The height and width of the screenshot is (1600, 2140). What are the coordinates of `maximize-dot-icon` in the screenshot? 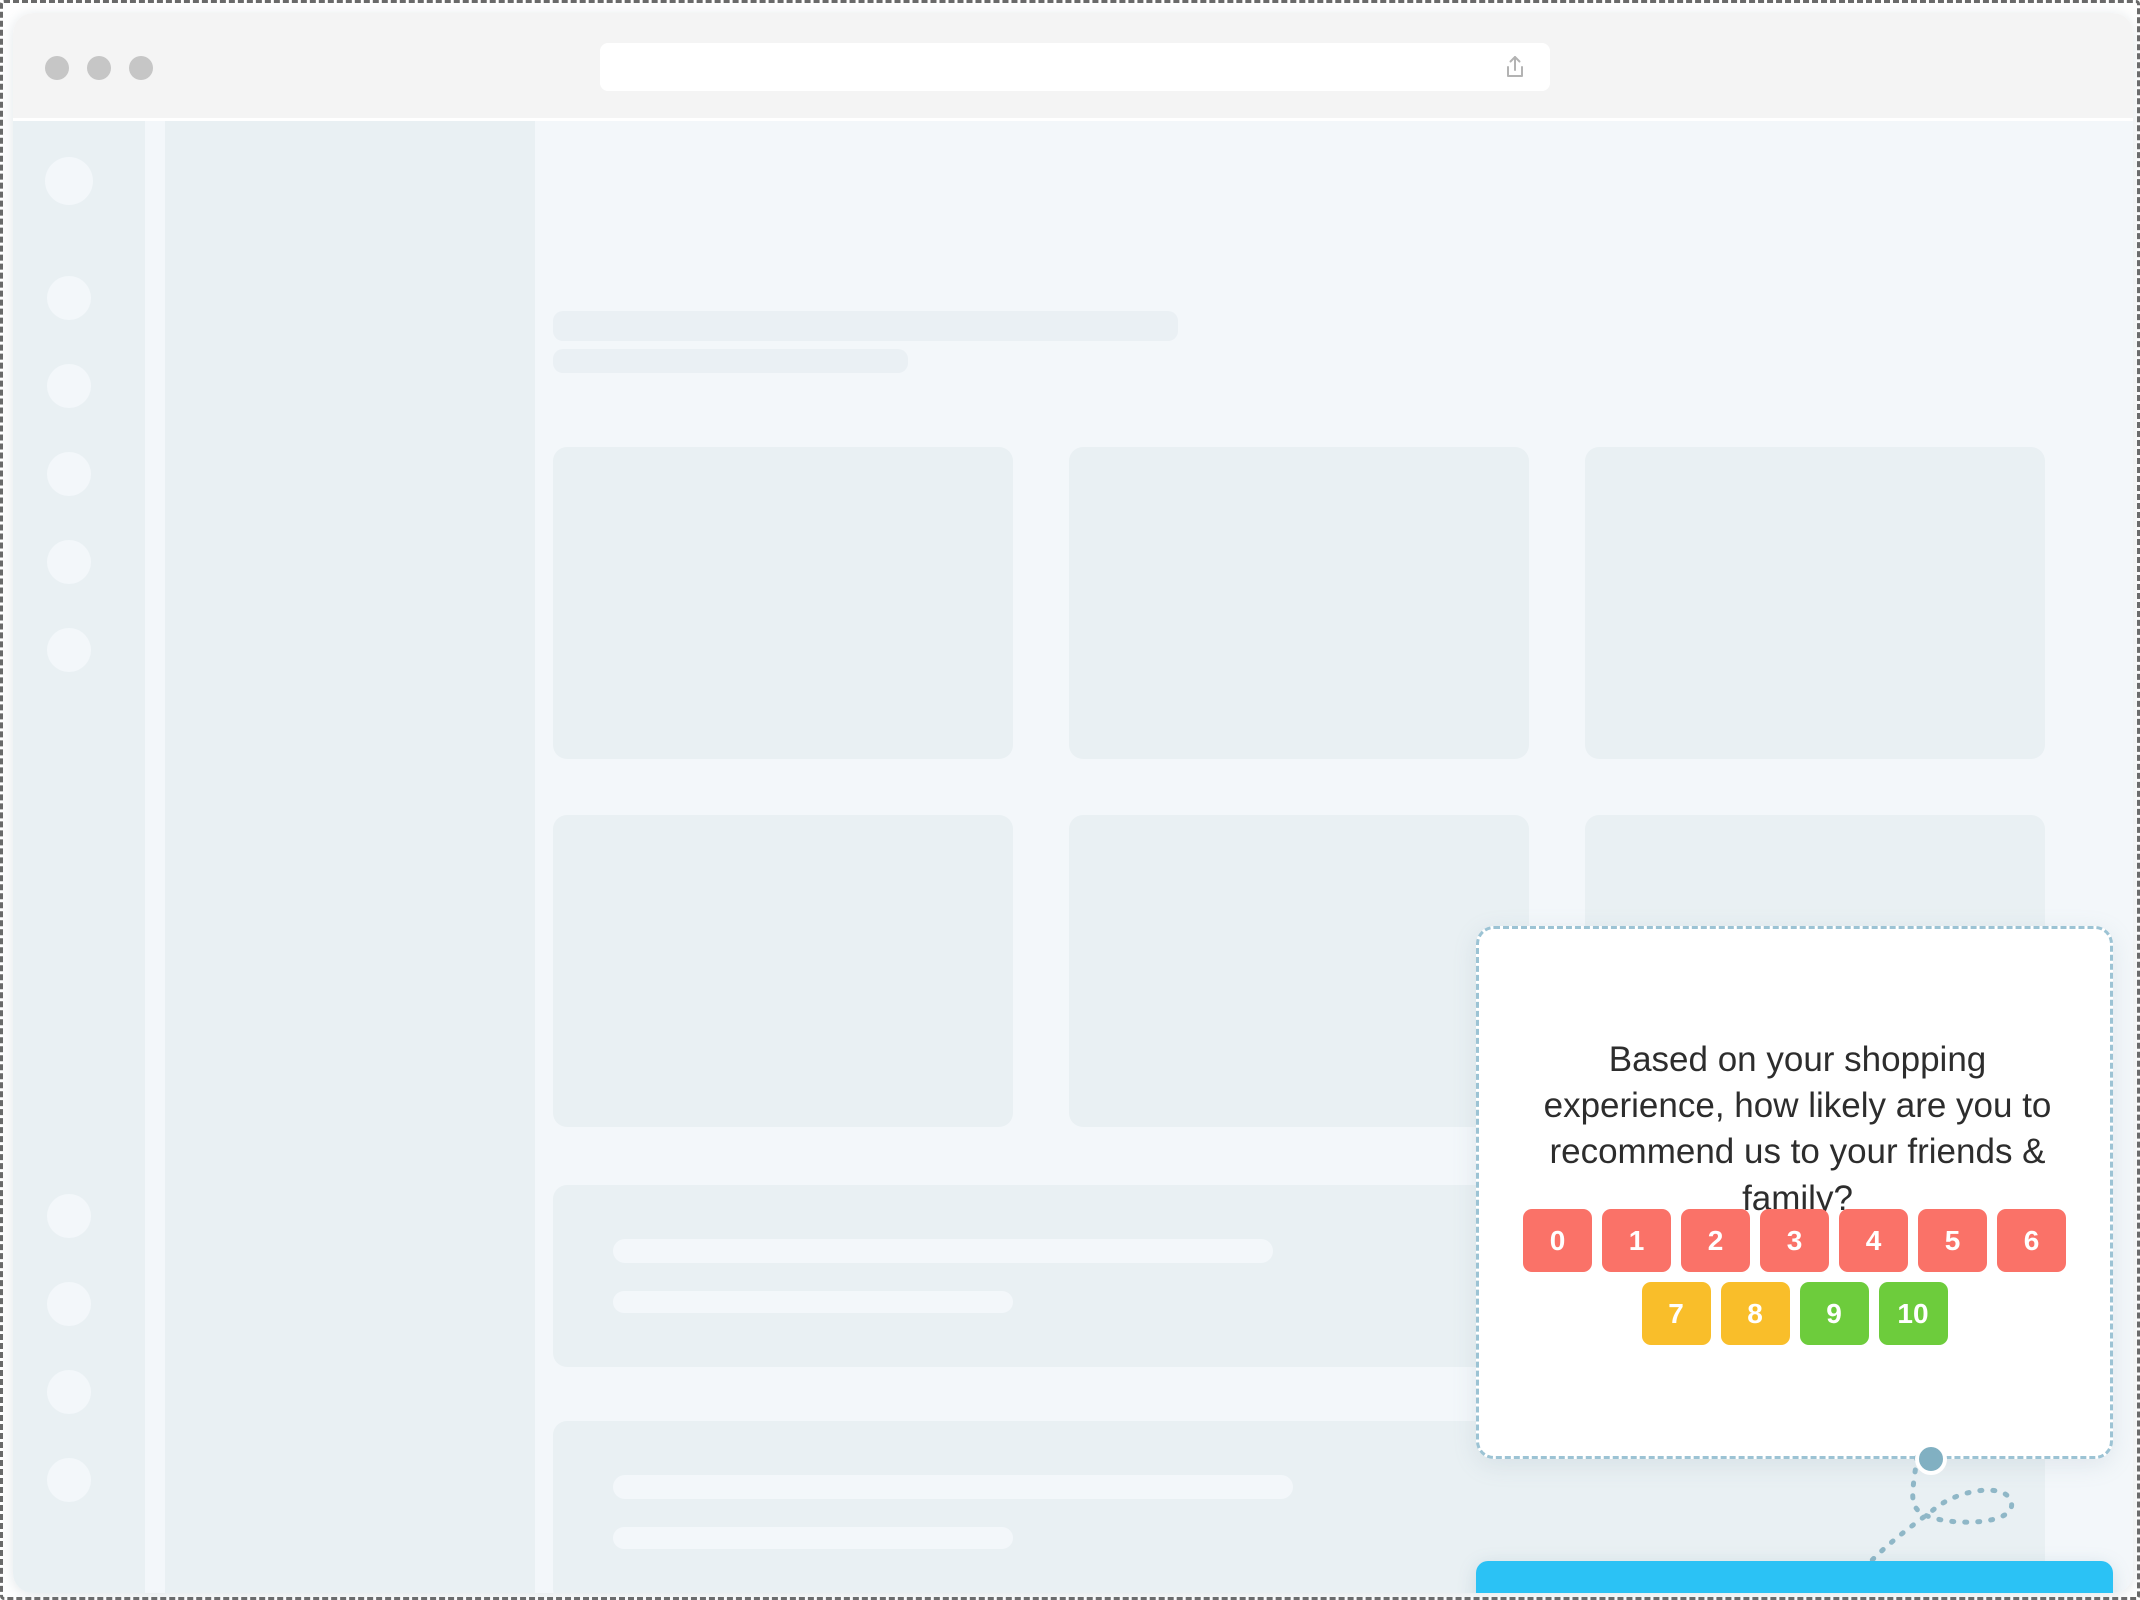 It's located at (141, 68).